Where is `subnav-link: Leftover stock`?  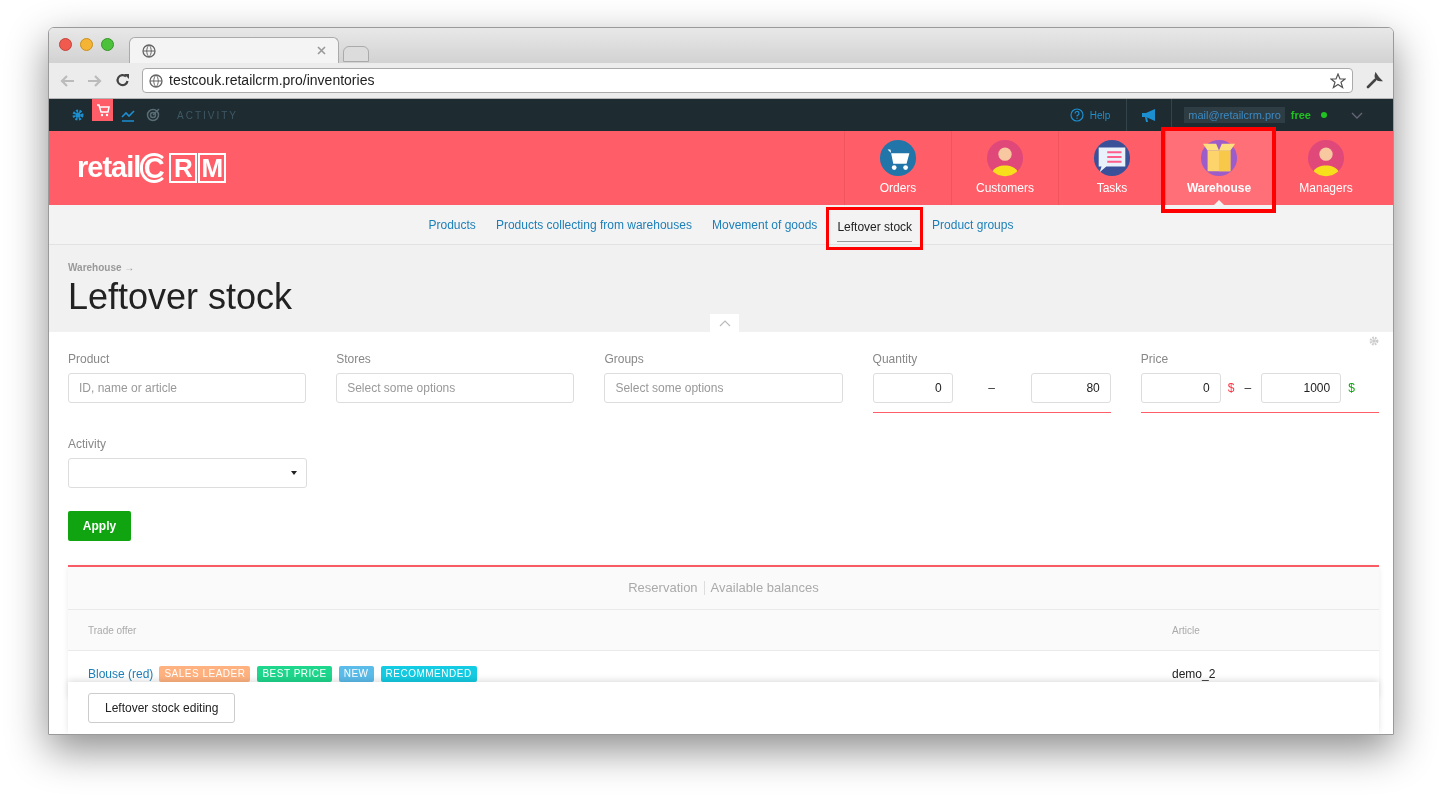 subnav-link: Leftover stock is located at coordinates (875, 227).